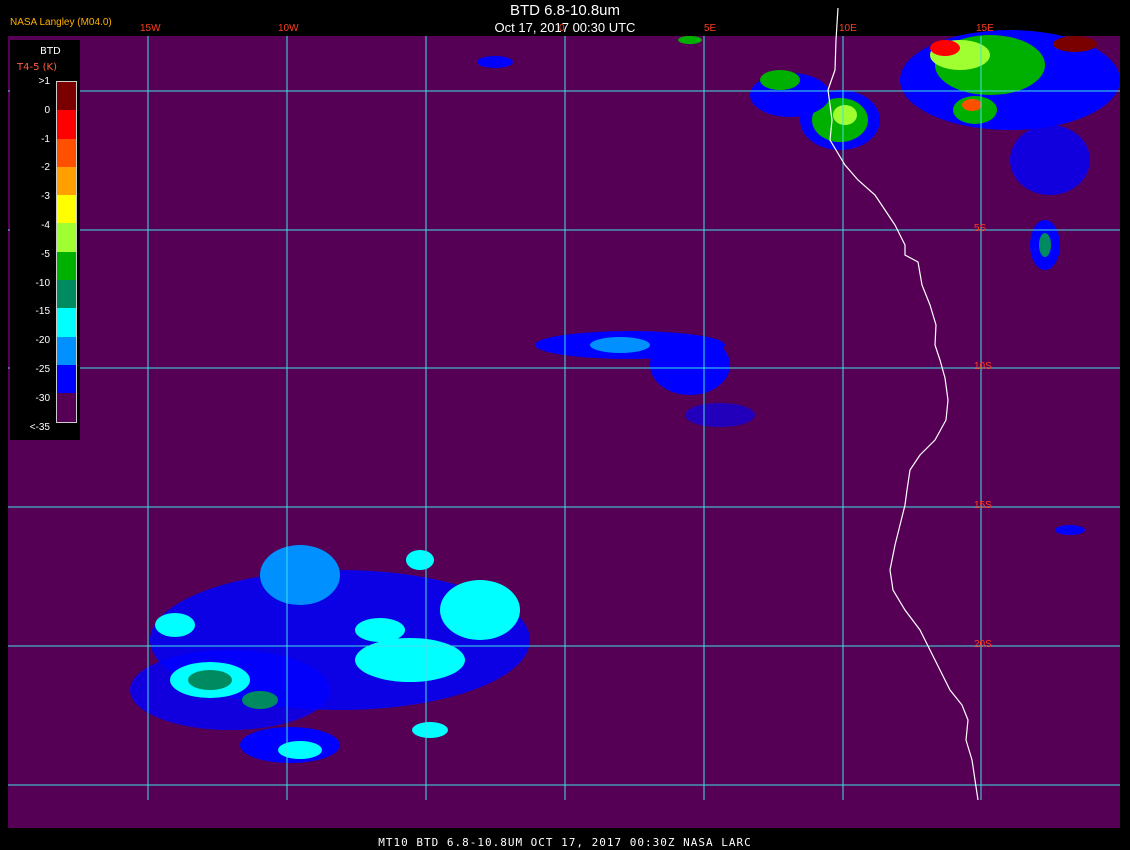  I want to click on legend-tick-label: 0, so click(47, 110).